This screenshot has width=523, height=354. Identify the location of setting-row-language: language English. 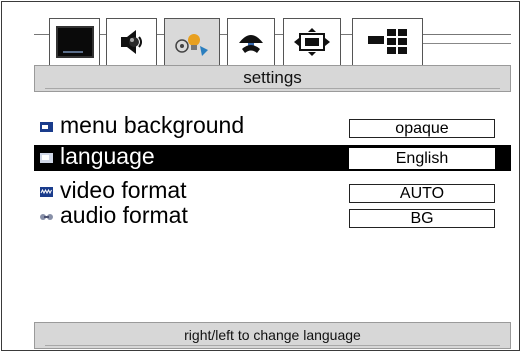
(272, 157).